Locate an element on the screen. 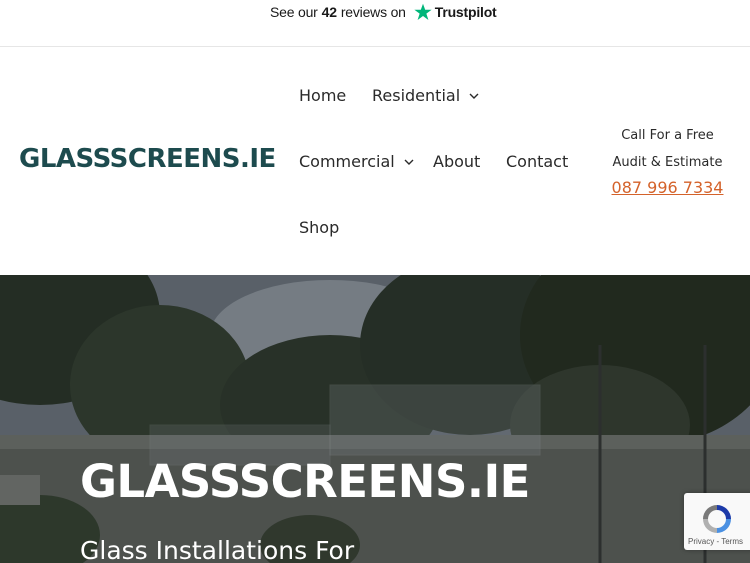 This screenshot has width=750, height=563. site-logo: GLASSSCREENS.IE is located at coordinates (147, 159).